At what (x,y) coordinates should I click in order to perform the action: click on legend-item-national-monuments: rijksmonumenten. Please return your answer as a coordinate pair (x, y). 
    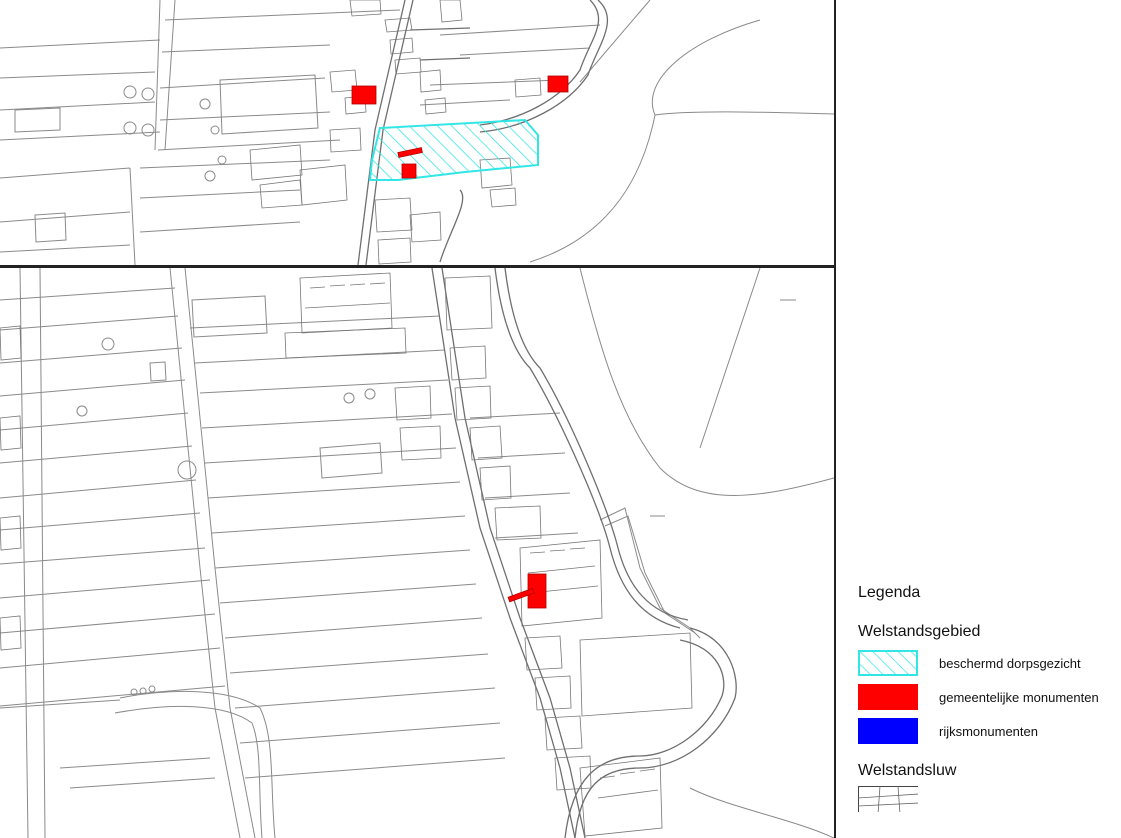
    Looking at the image, I should click on (988, 732).